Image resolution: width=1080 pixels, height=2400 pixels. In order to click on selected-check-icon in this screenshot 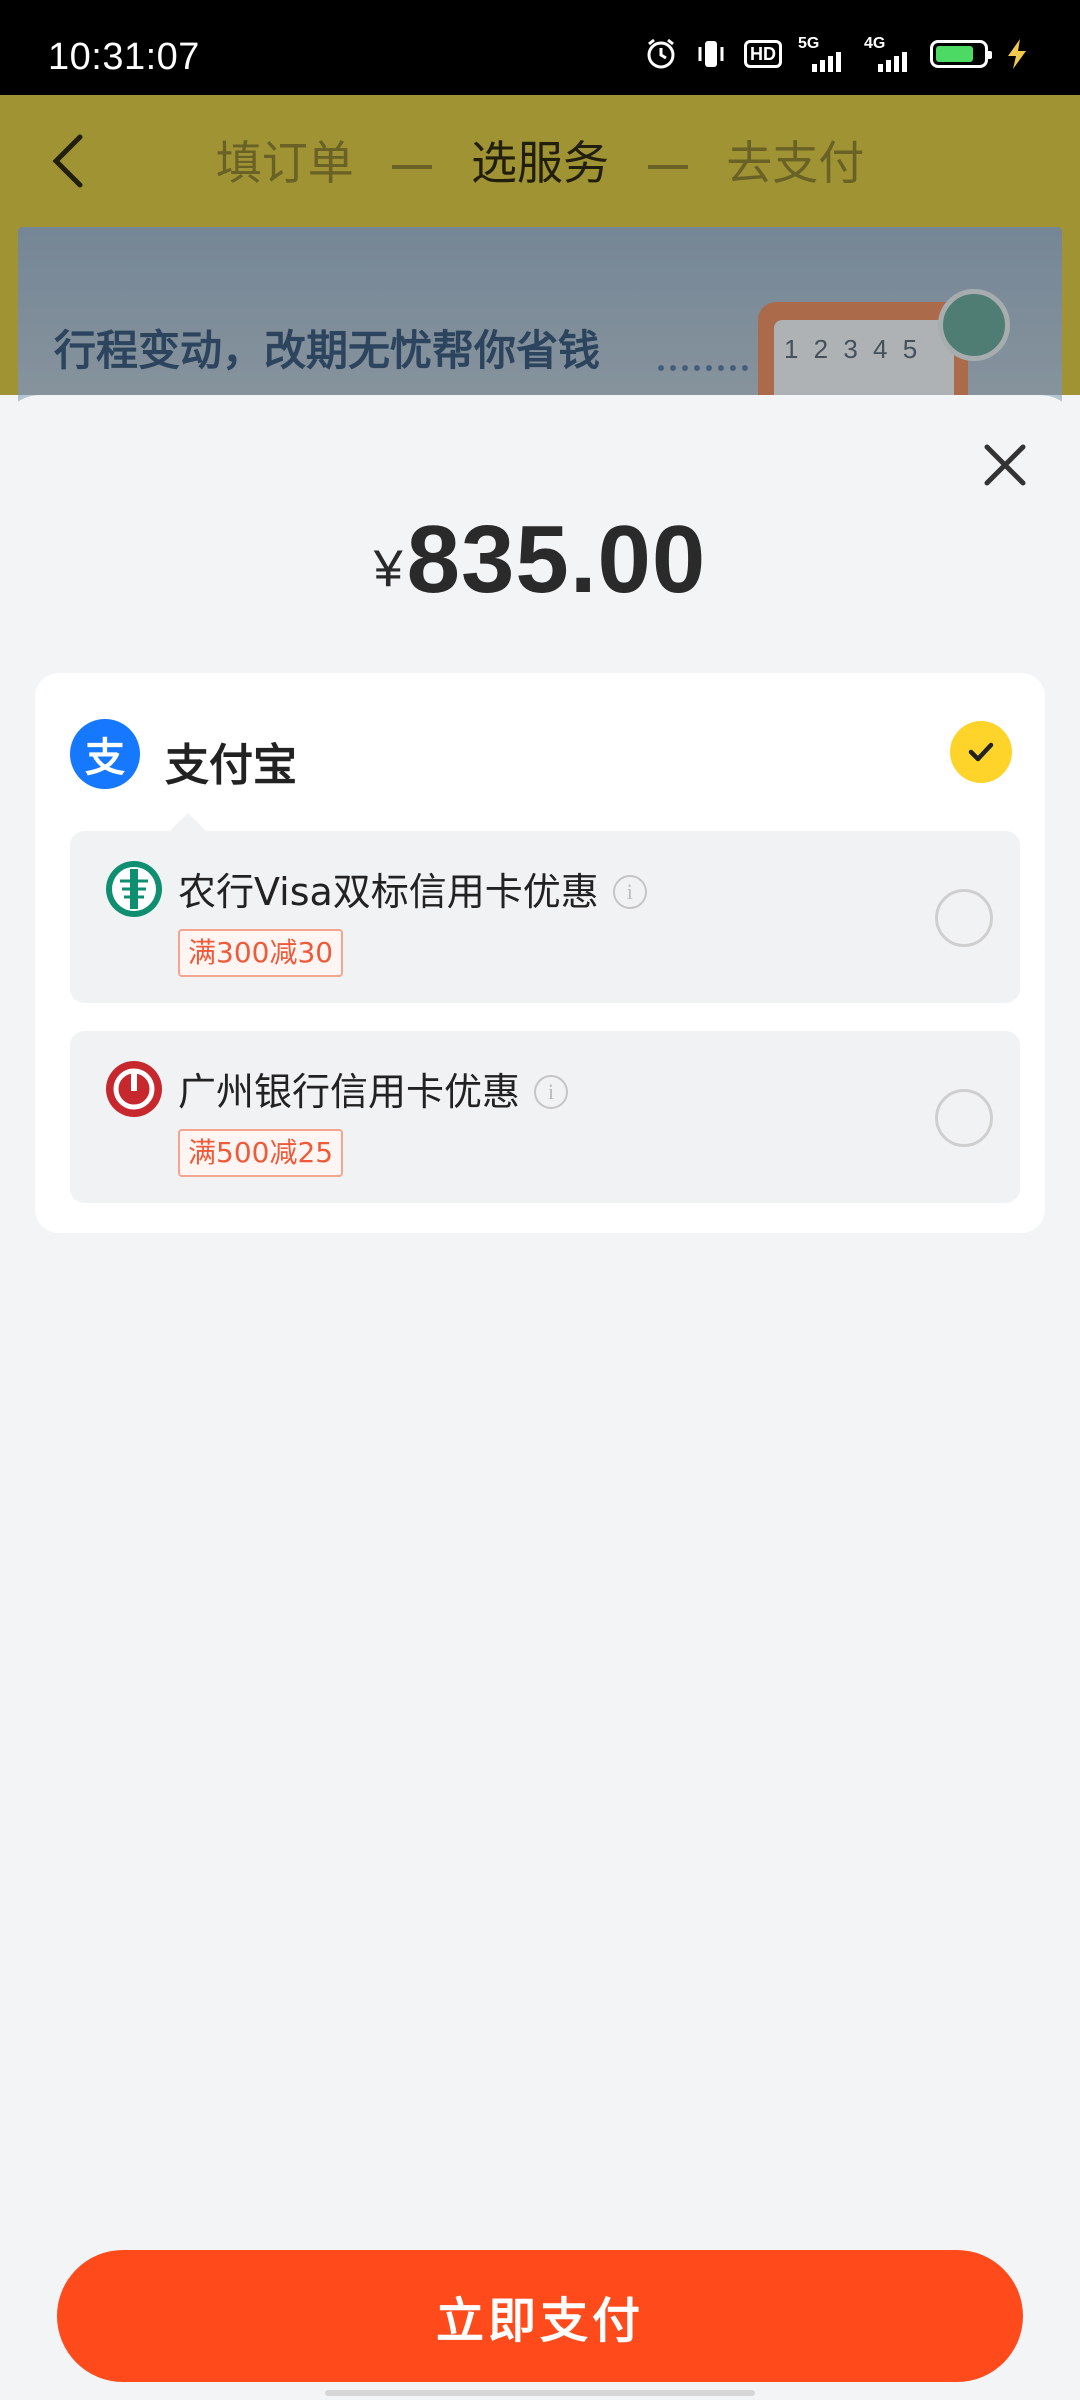, I will do `click(981, 752)`.